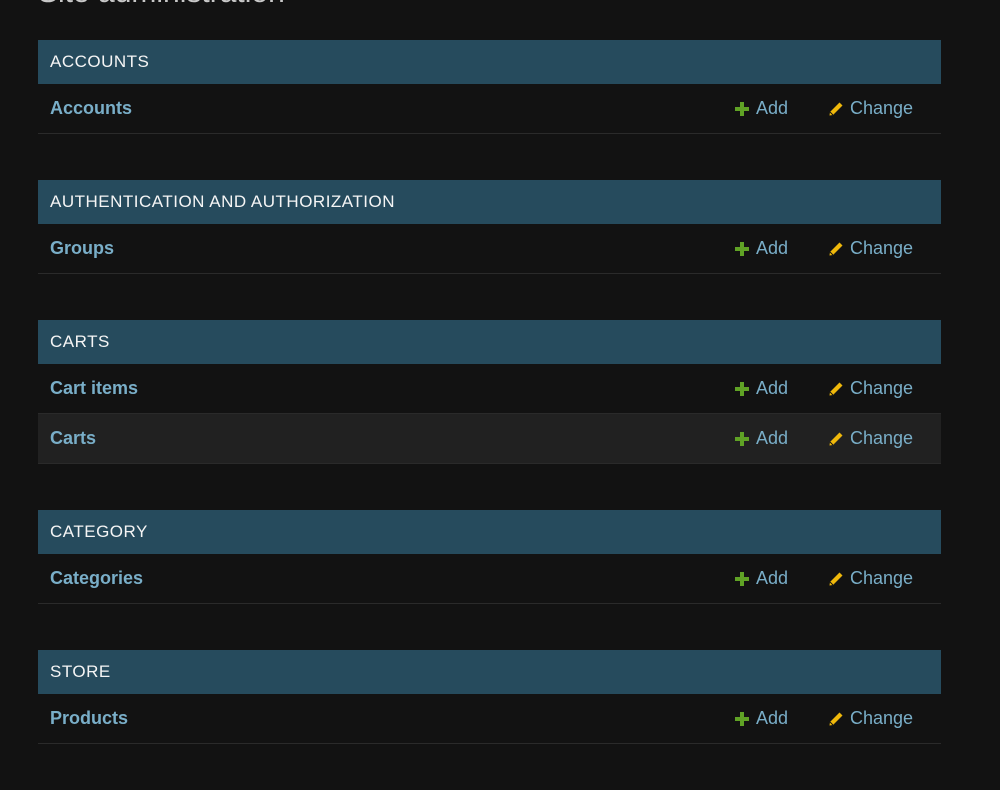  Describe the element at coordinates (489, 532) in the screenshot. I see `module-header: CATEGORY` at that location.